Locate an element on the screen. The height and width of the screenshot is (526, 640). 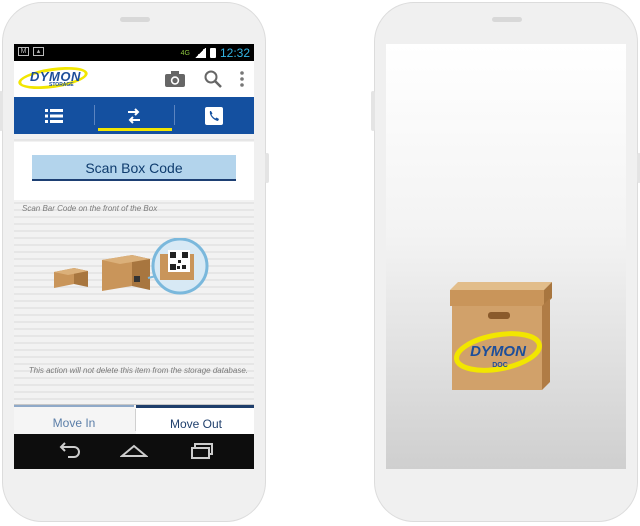
scan-hint-text: Scan Bar Code on the front of the Box is located at coordinates (90, 208).